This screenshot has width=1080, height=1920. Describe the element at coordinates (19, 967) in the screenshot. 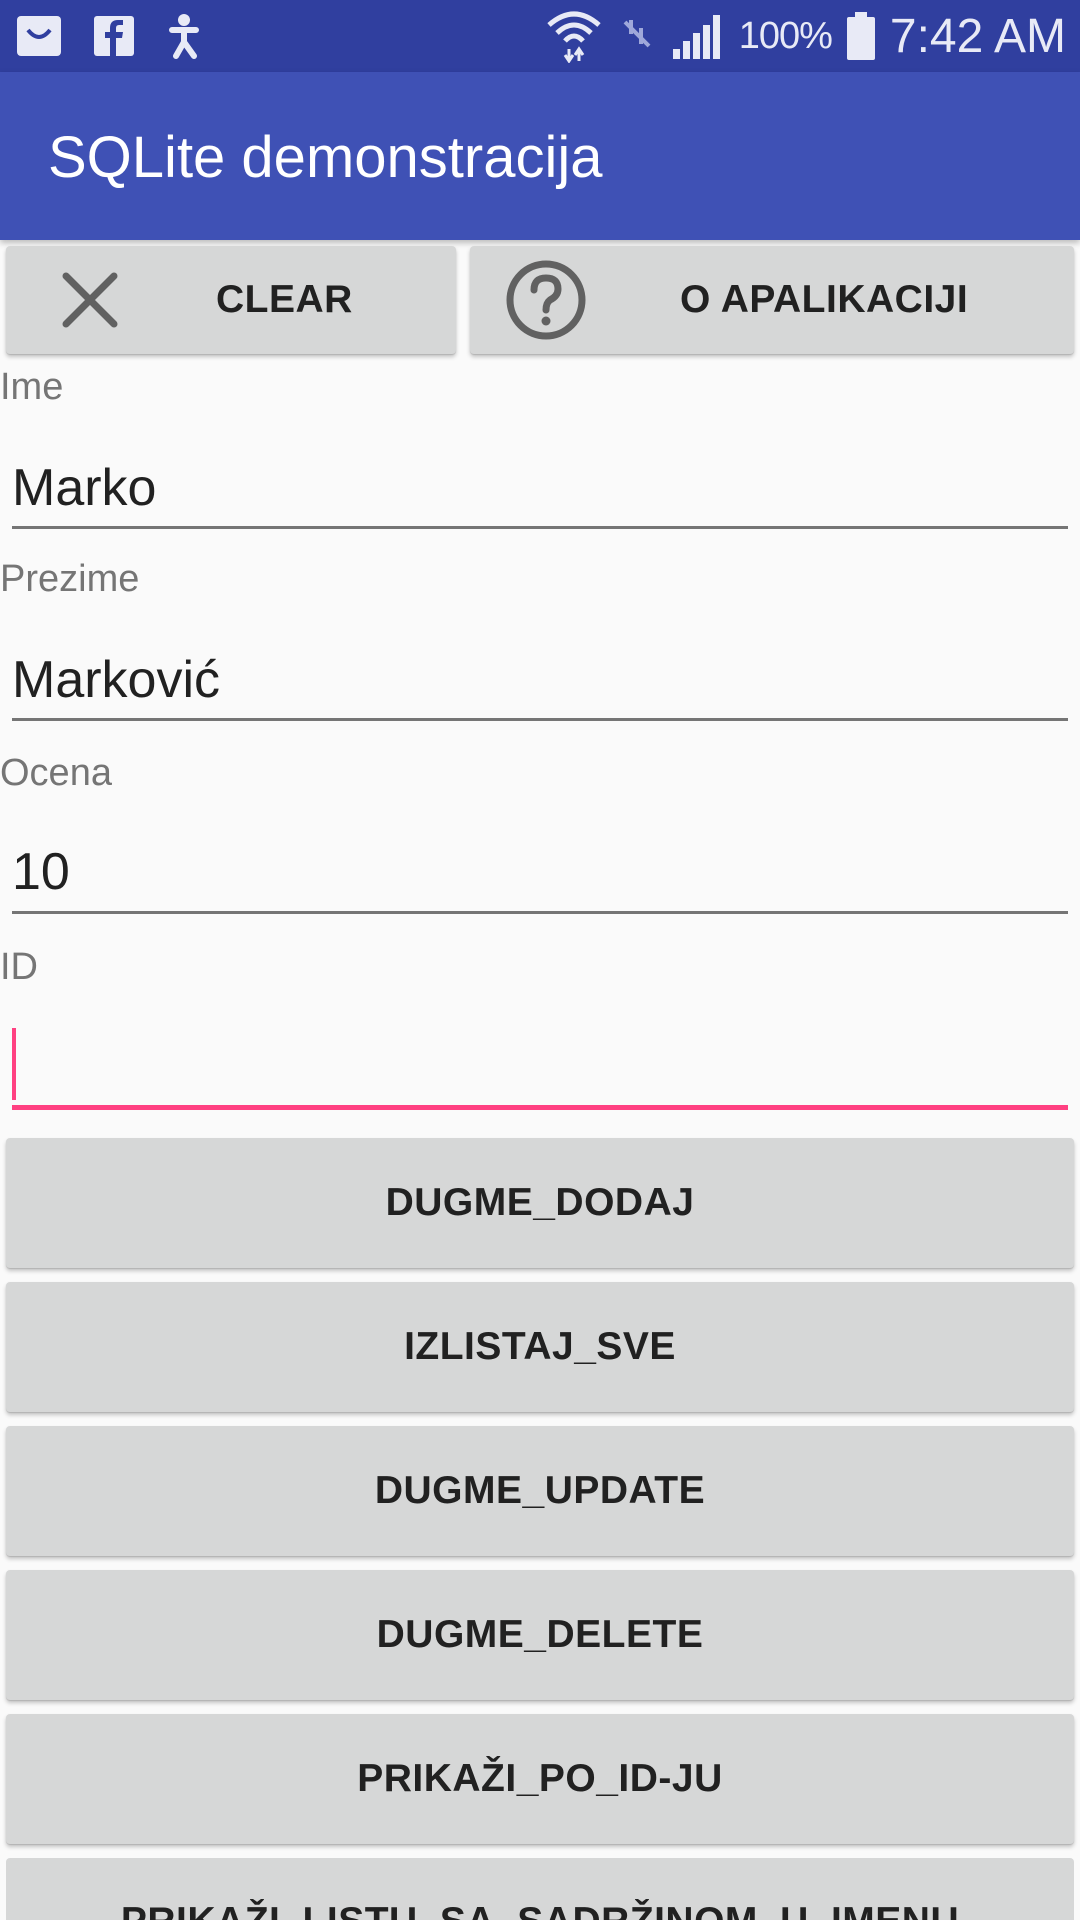

I see `id-label: ID` at that location.